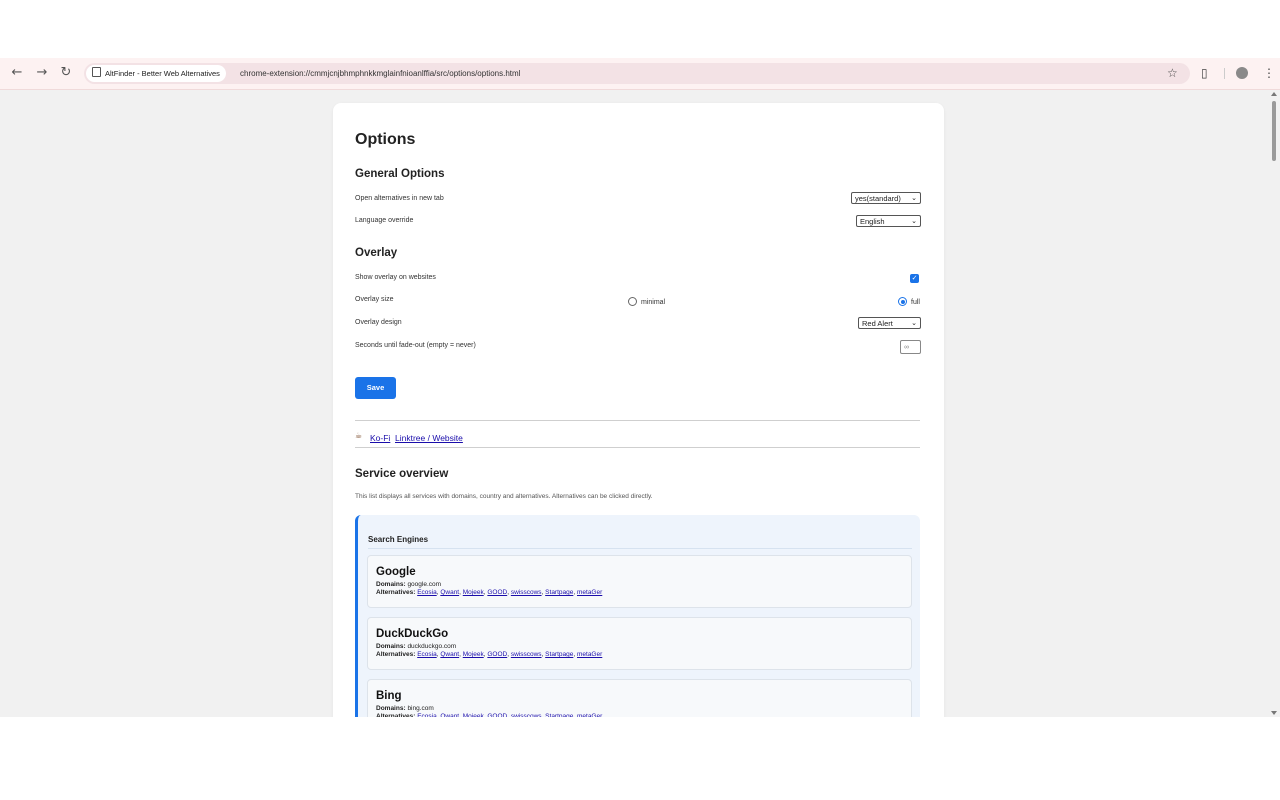  What do you see at coordinates (653, 302) in the screenshot?
I see `overlay-size-minimal-label: minimal` at bounding box center [653, 302].